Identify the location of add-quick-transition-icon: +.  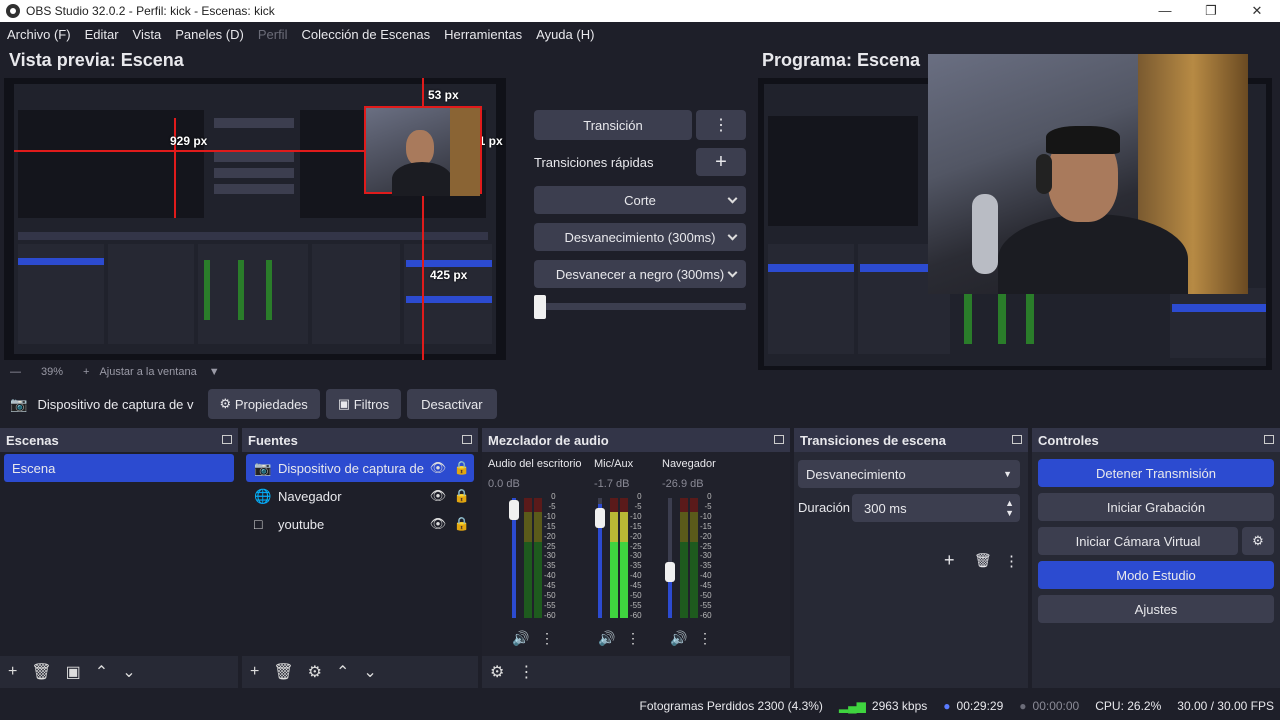
(721, 162).